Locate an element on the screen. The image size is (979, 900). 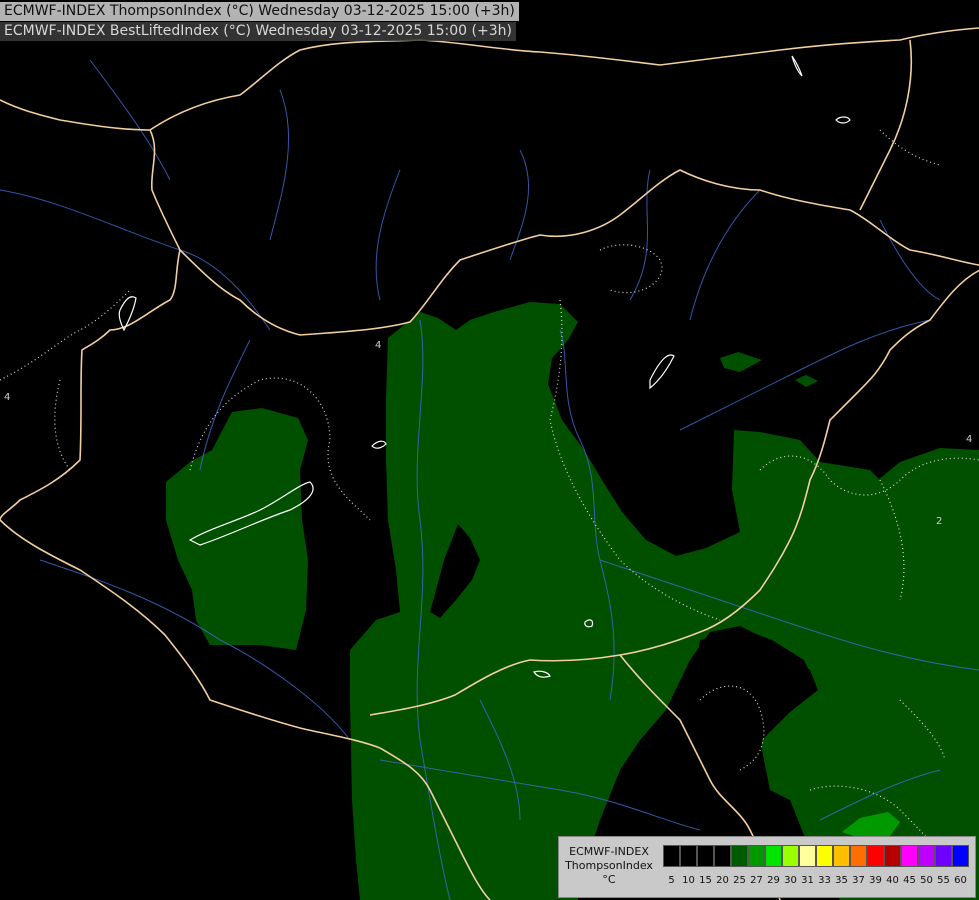
legend-swatches is located at coordinates (816, 856).